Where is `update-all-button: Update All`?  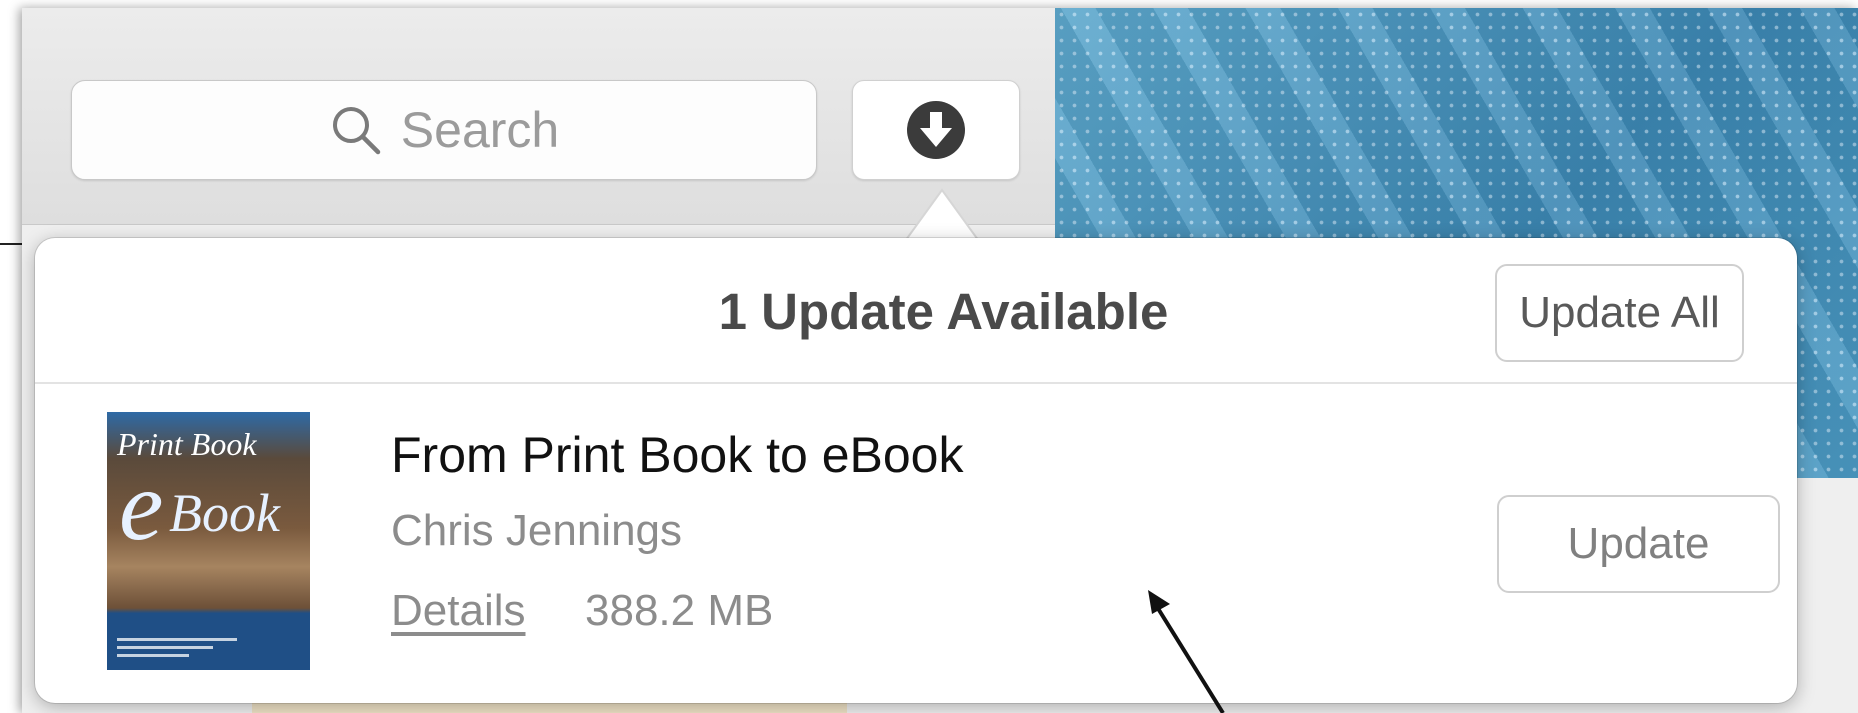
update-all-button: Update All is located at coordinates (1619, 313).